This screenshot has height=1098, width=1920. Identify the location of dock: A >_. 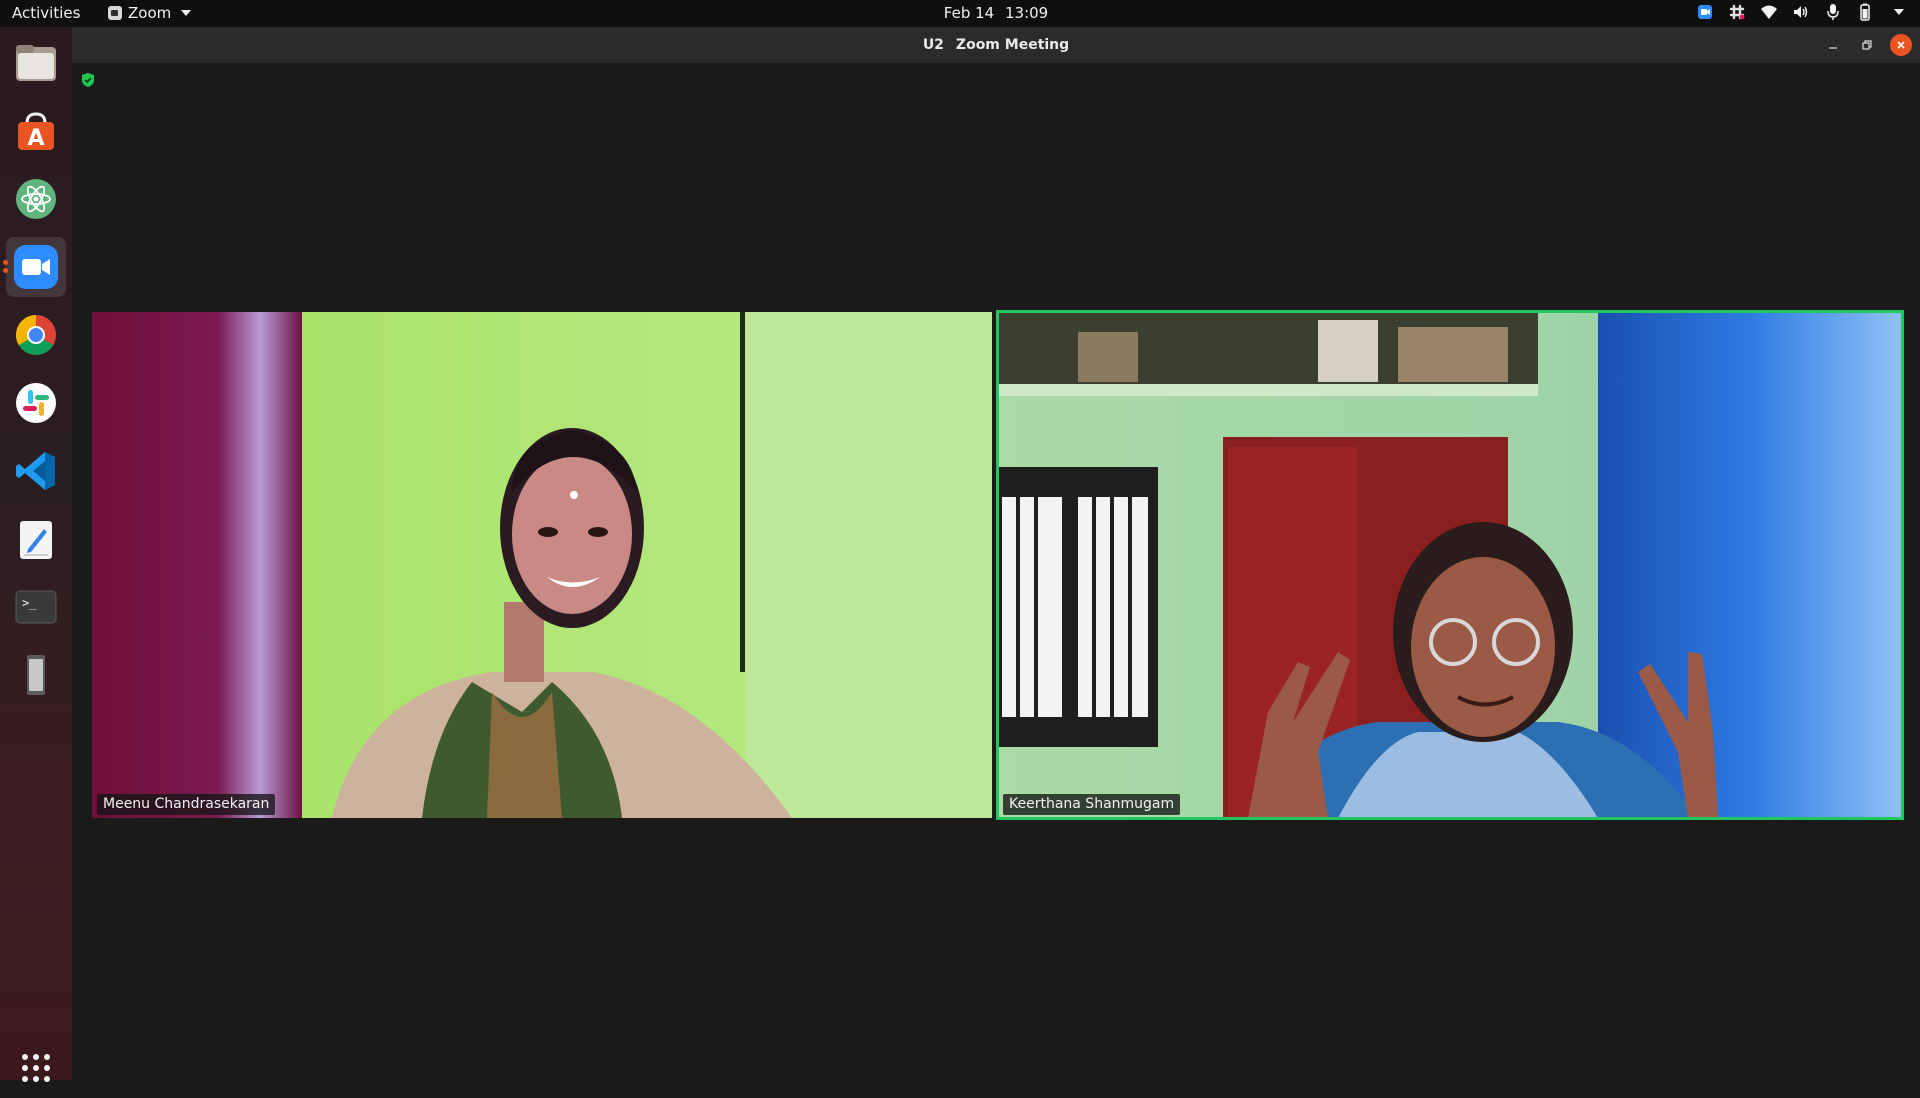
(36, 554).